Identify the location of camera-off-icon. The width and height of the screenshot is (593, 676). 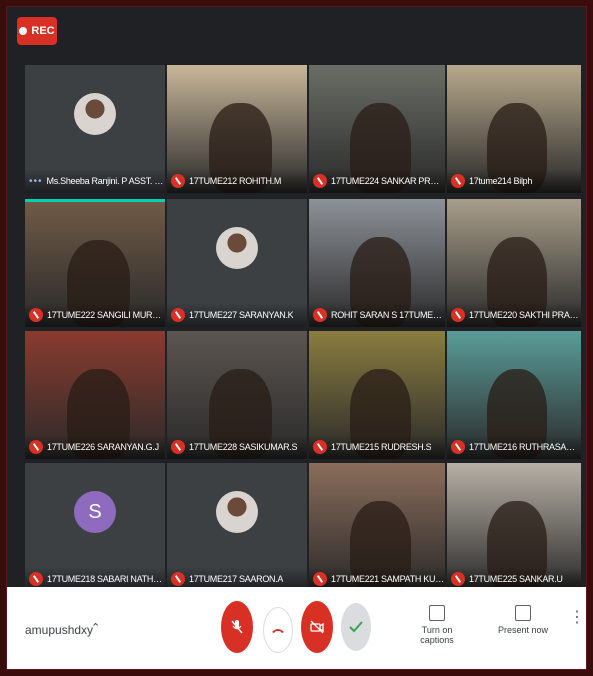
(317, 627).